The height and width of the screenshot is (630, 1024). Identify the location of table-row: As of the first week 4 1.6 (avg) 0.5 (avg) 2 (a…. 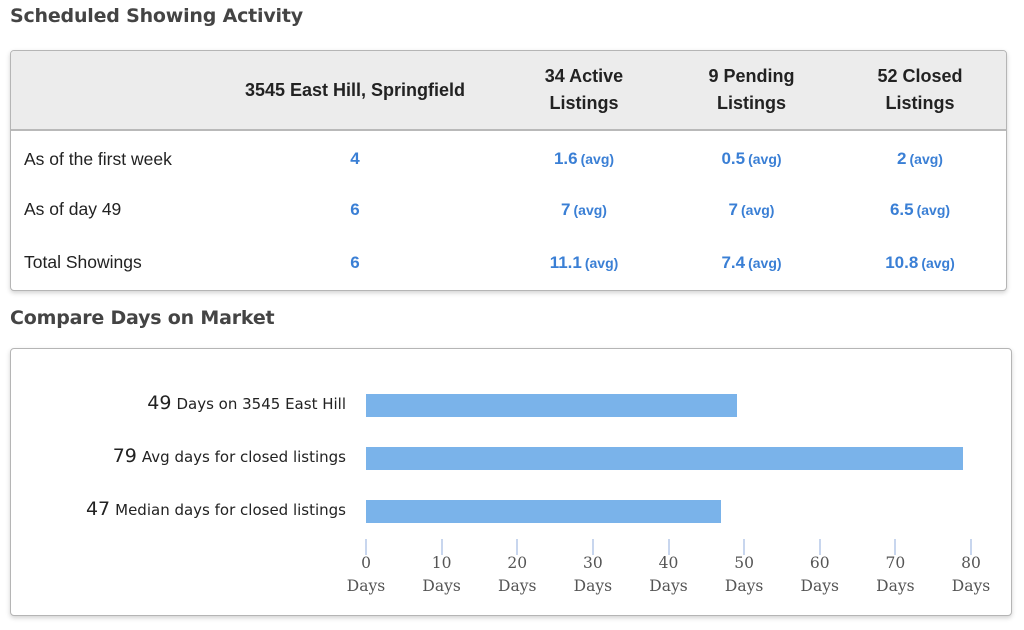
(508, 156).